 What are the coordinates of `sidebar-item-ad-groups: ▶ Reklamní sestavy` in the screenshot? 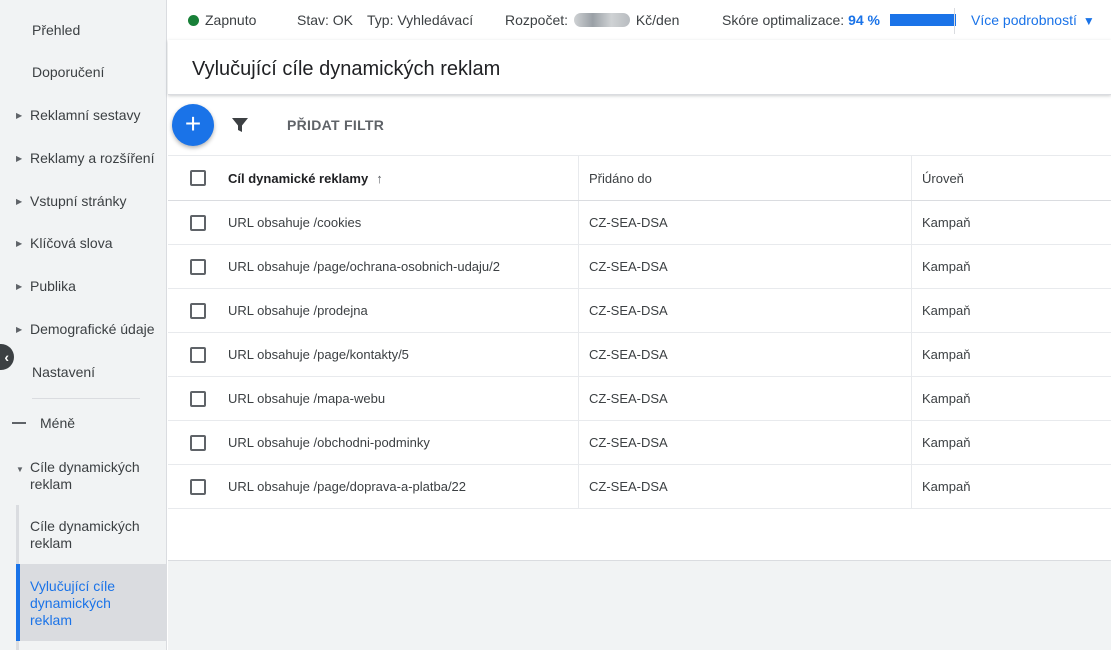 It's located at (83, 115).